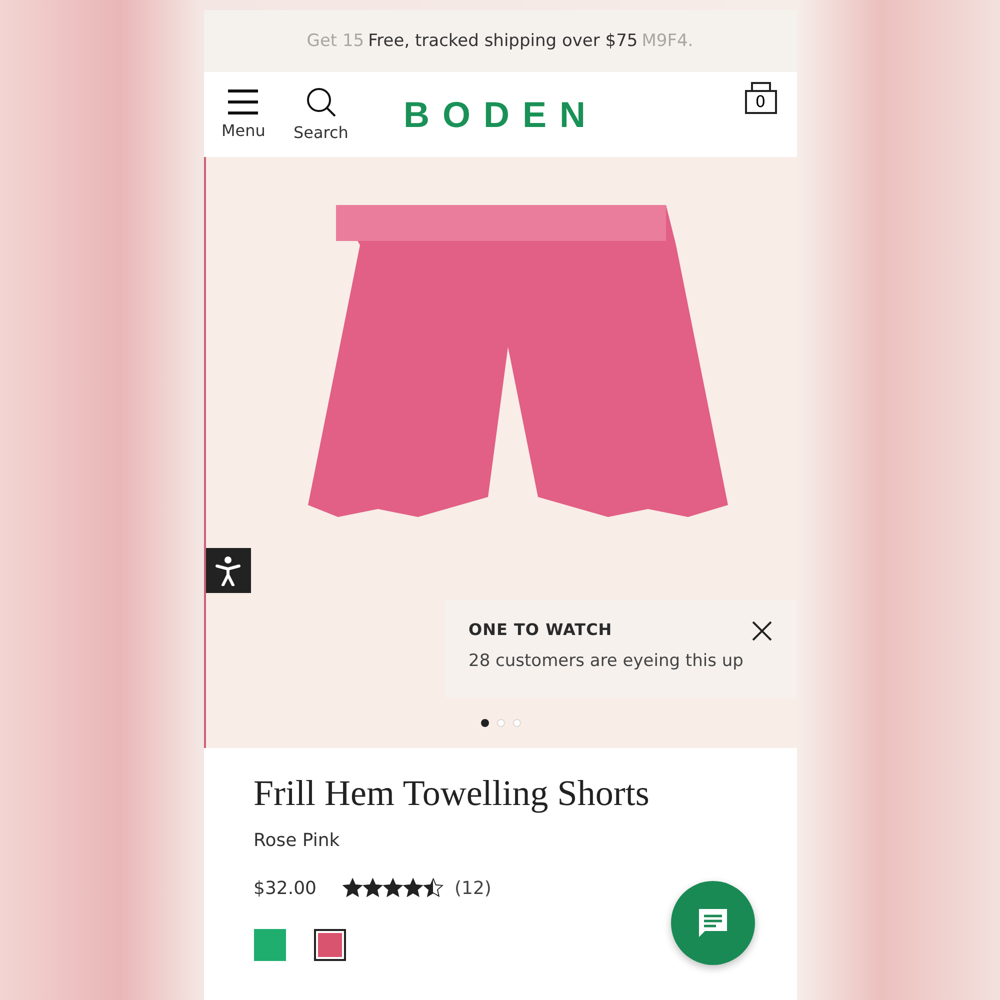 The image size is (1000, 1000). I want to click on search-icon, so click(320, 102).